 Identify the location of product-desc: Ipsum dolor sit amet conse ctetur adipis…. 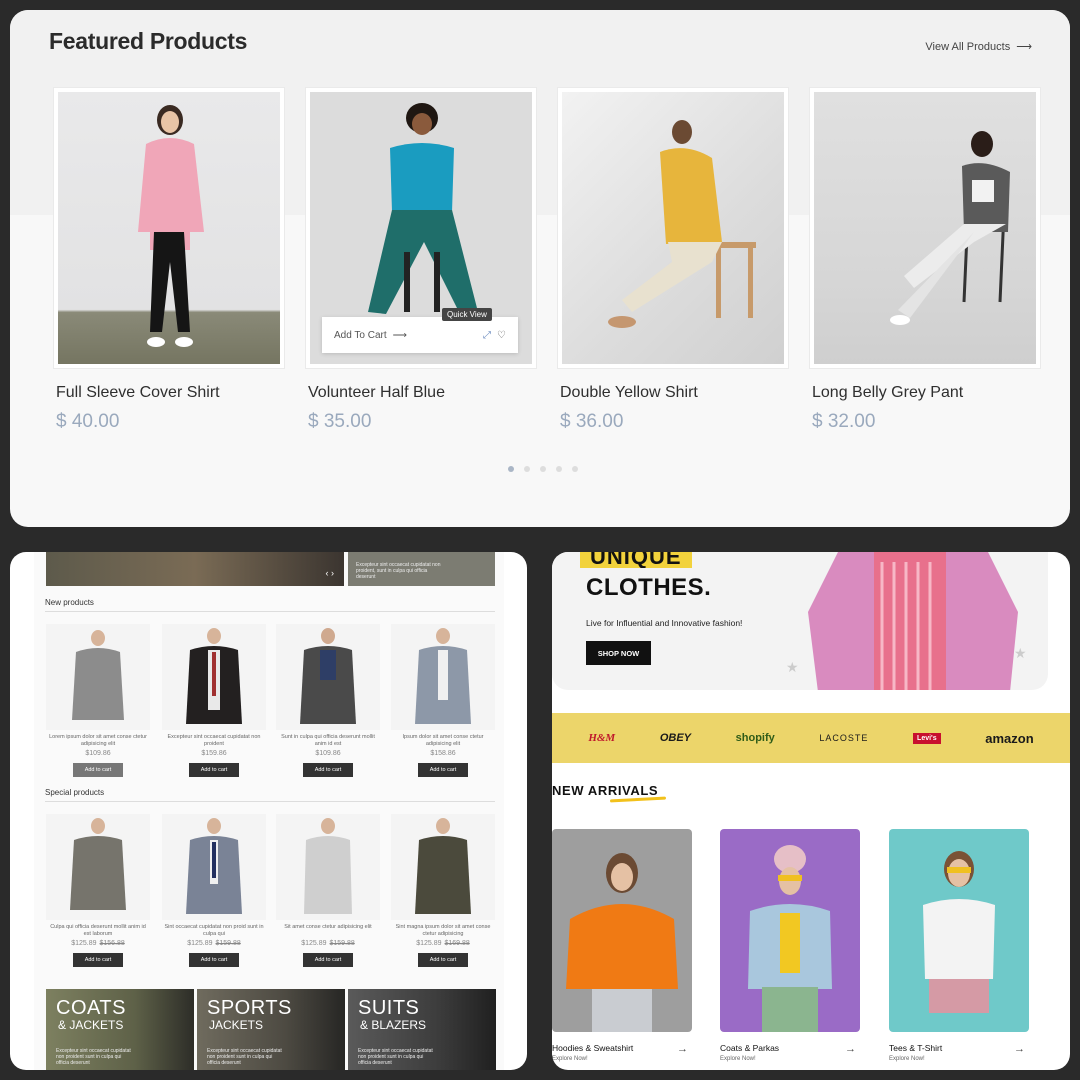
(443, 740).